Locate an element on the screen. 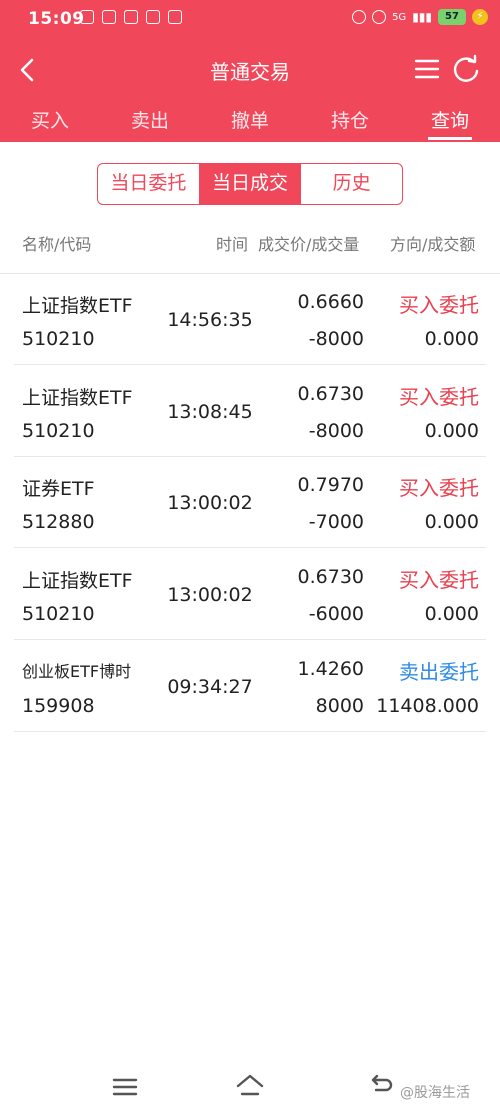  active-tab-indicator is located at coordinates (450, 138).